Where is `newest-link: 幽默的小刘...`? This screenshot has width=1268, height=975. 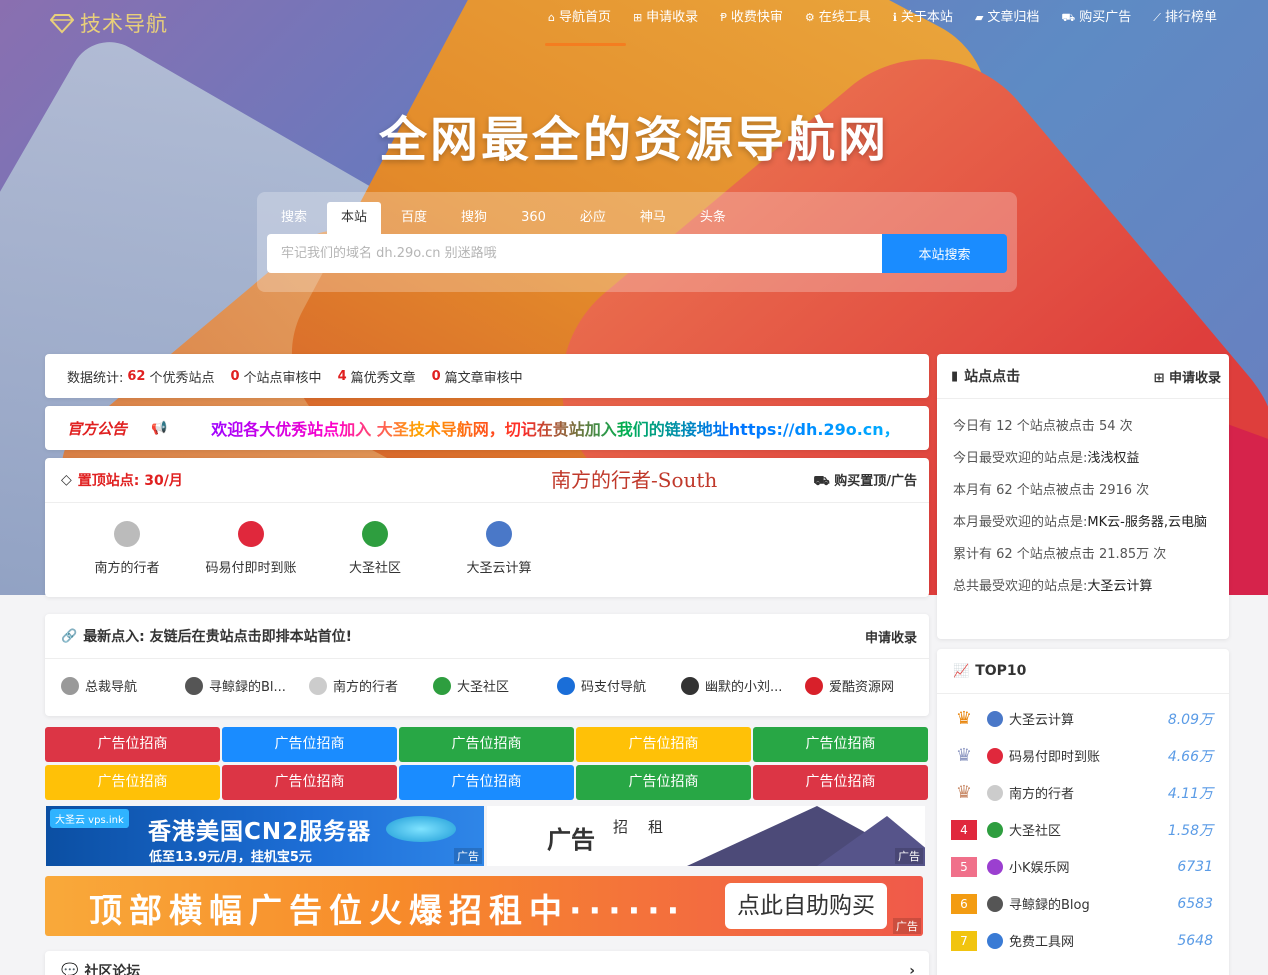 newest-link: 幽默的小刘... is located at coordinates (743, 685).